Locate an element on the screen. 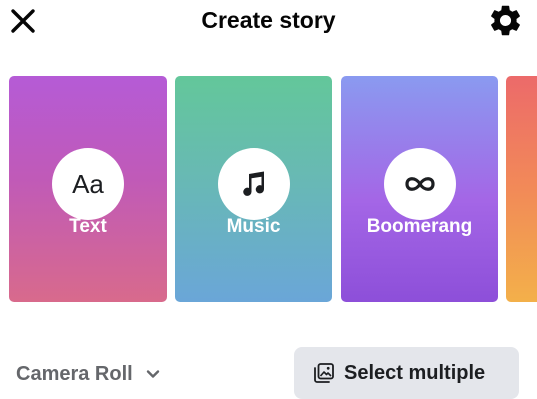  text-aa-icon: Aa is located at coordinates (88, 184).